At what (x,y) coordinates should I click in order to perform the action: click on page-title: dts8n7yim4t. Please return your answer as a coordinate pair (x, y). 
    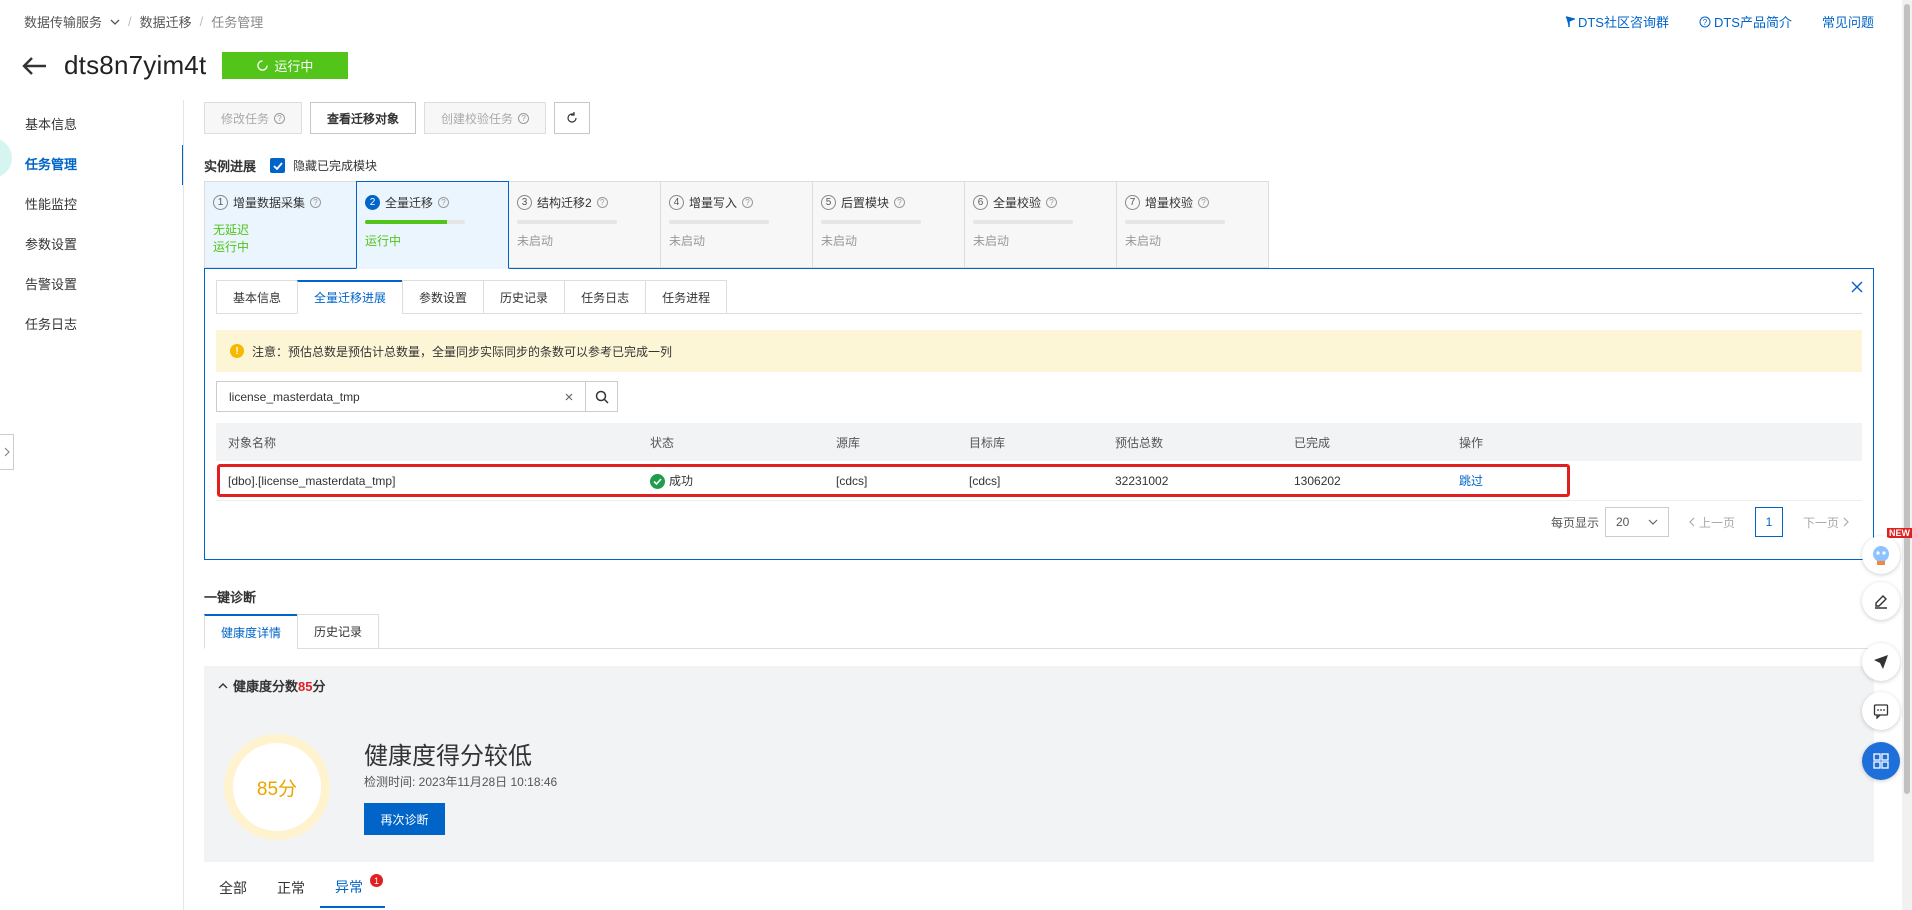
    Looking at the image, I should click on (135, 65).